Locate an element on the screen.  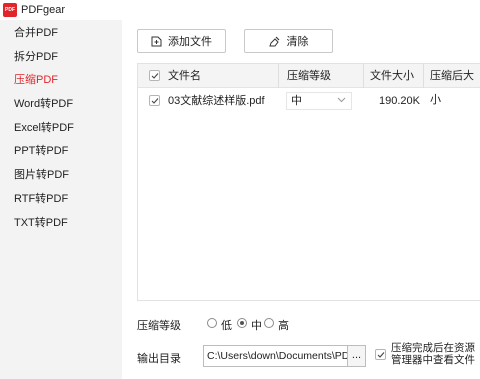
column-header-filename: 文件名 is located at coordinates (184, 76).